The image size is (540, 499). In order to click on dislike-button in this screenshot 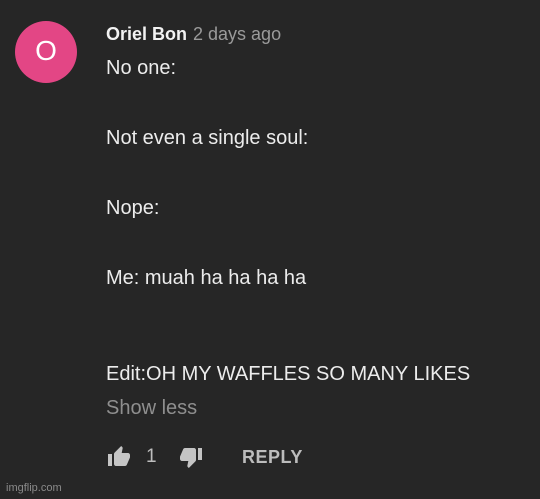, I will do `click(191, 457)`.